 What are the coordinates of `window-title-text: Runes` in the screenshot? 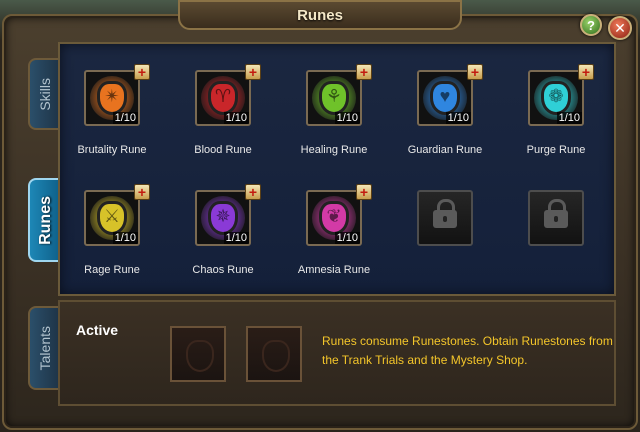 It's located at (320, 15).